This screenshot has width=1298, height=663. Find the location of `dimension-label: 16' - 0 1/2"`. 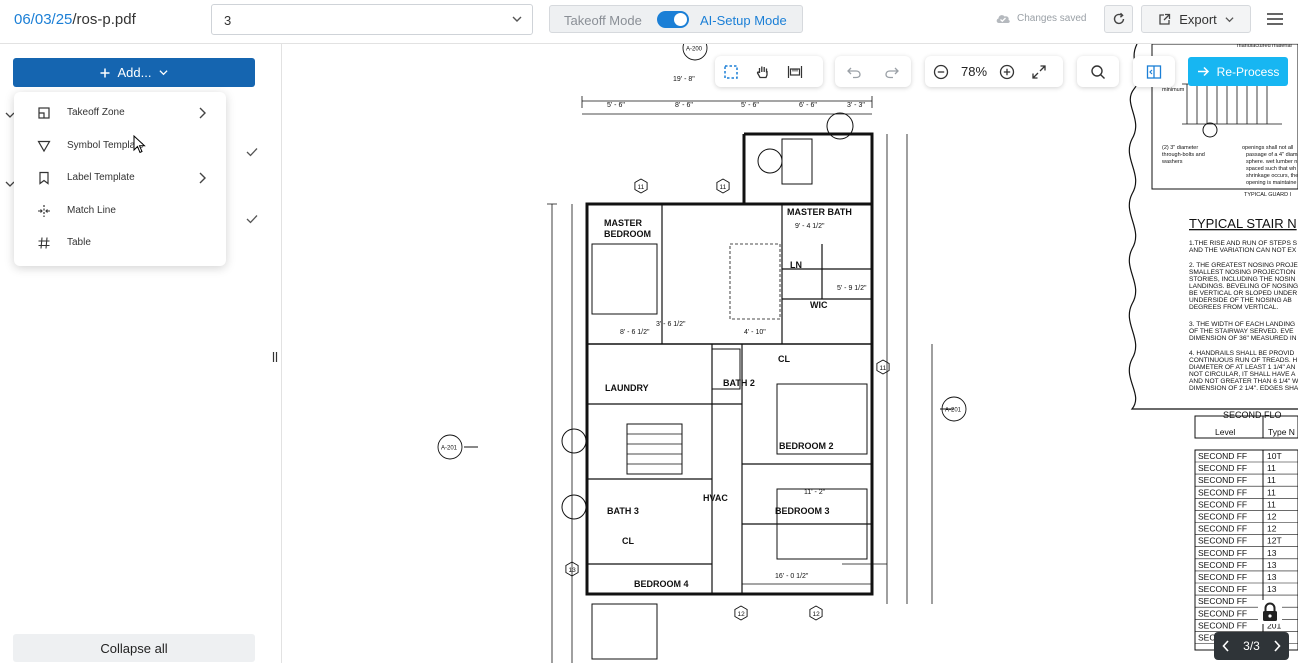

dimension-label: 16' - 0 1/2" is located at coordinates (792, 576).